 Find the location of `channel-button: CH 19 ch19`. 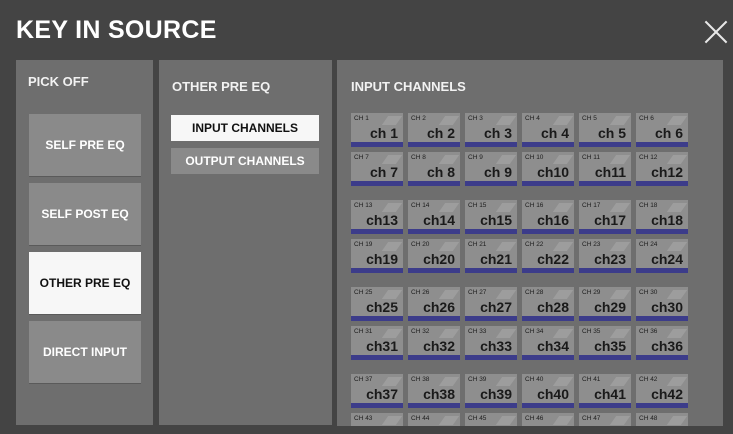

channel-button: CH 19 ch19 is located at coordinates (377, 256).